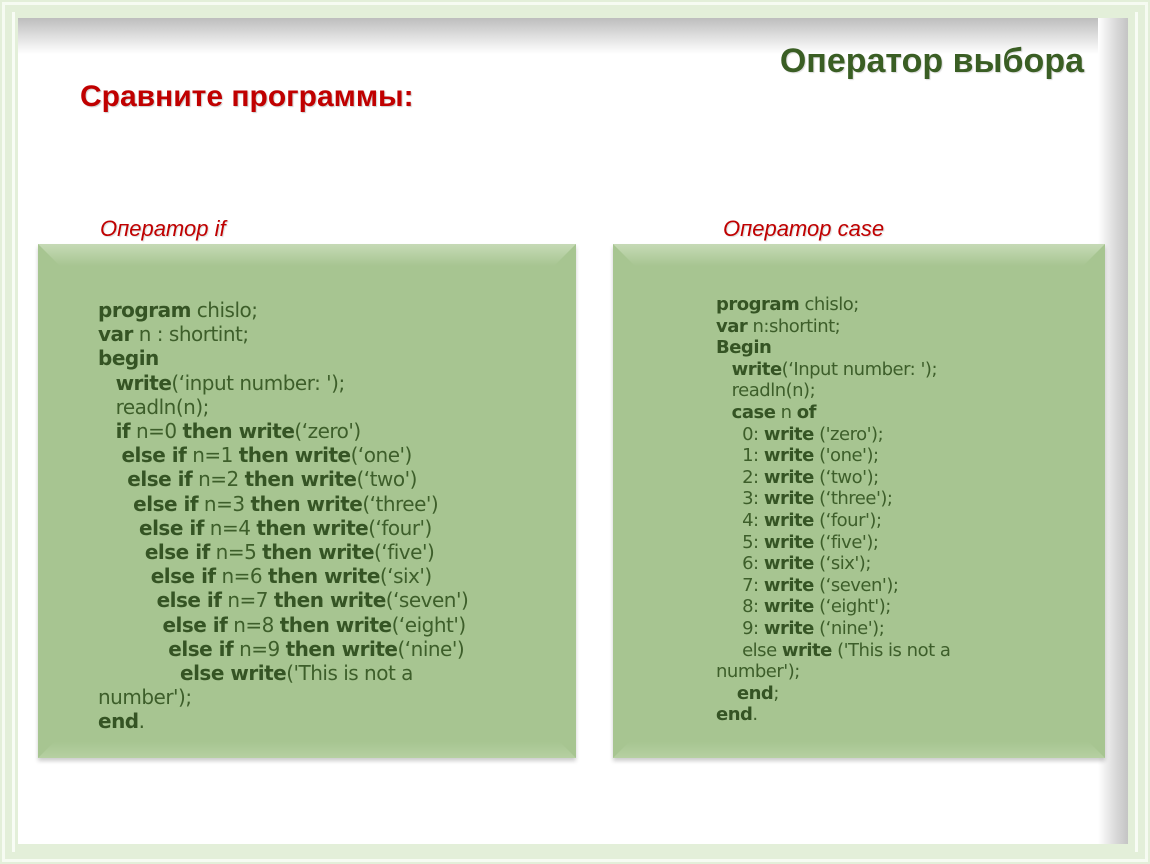  What do you see at coordinates (427, 600) in the screenshot?
I see `code-text: (‘seven')` at bounding box center [427, 600].